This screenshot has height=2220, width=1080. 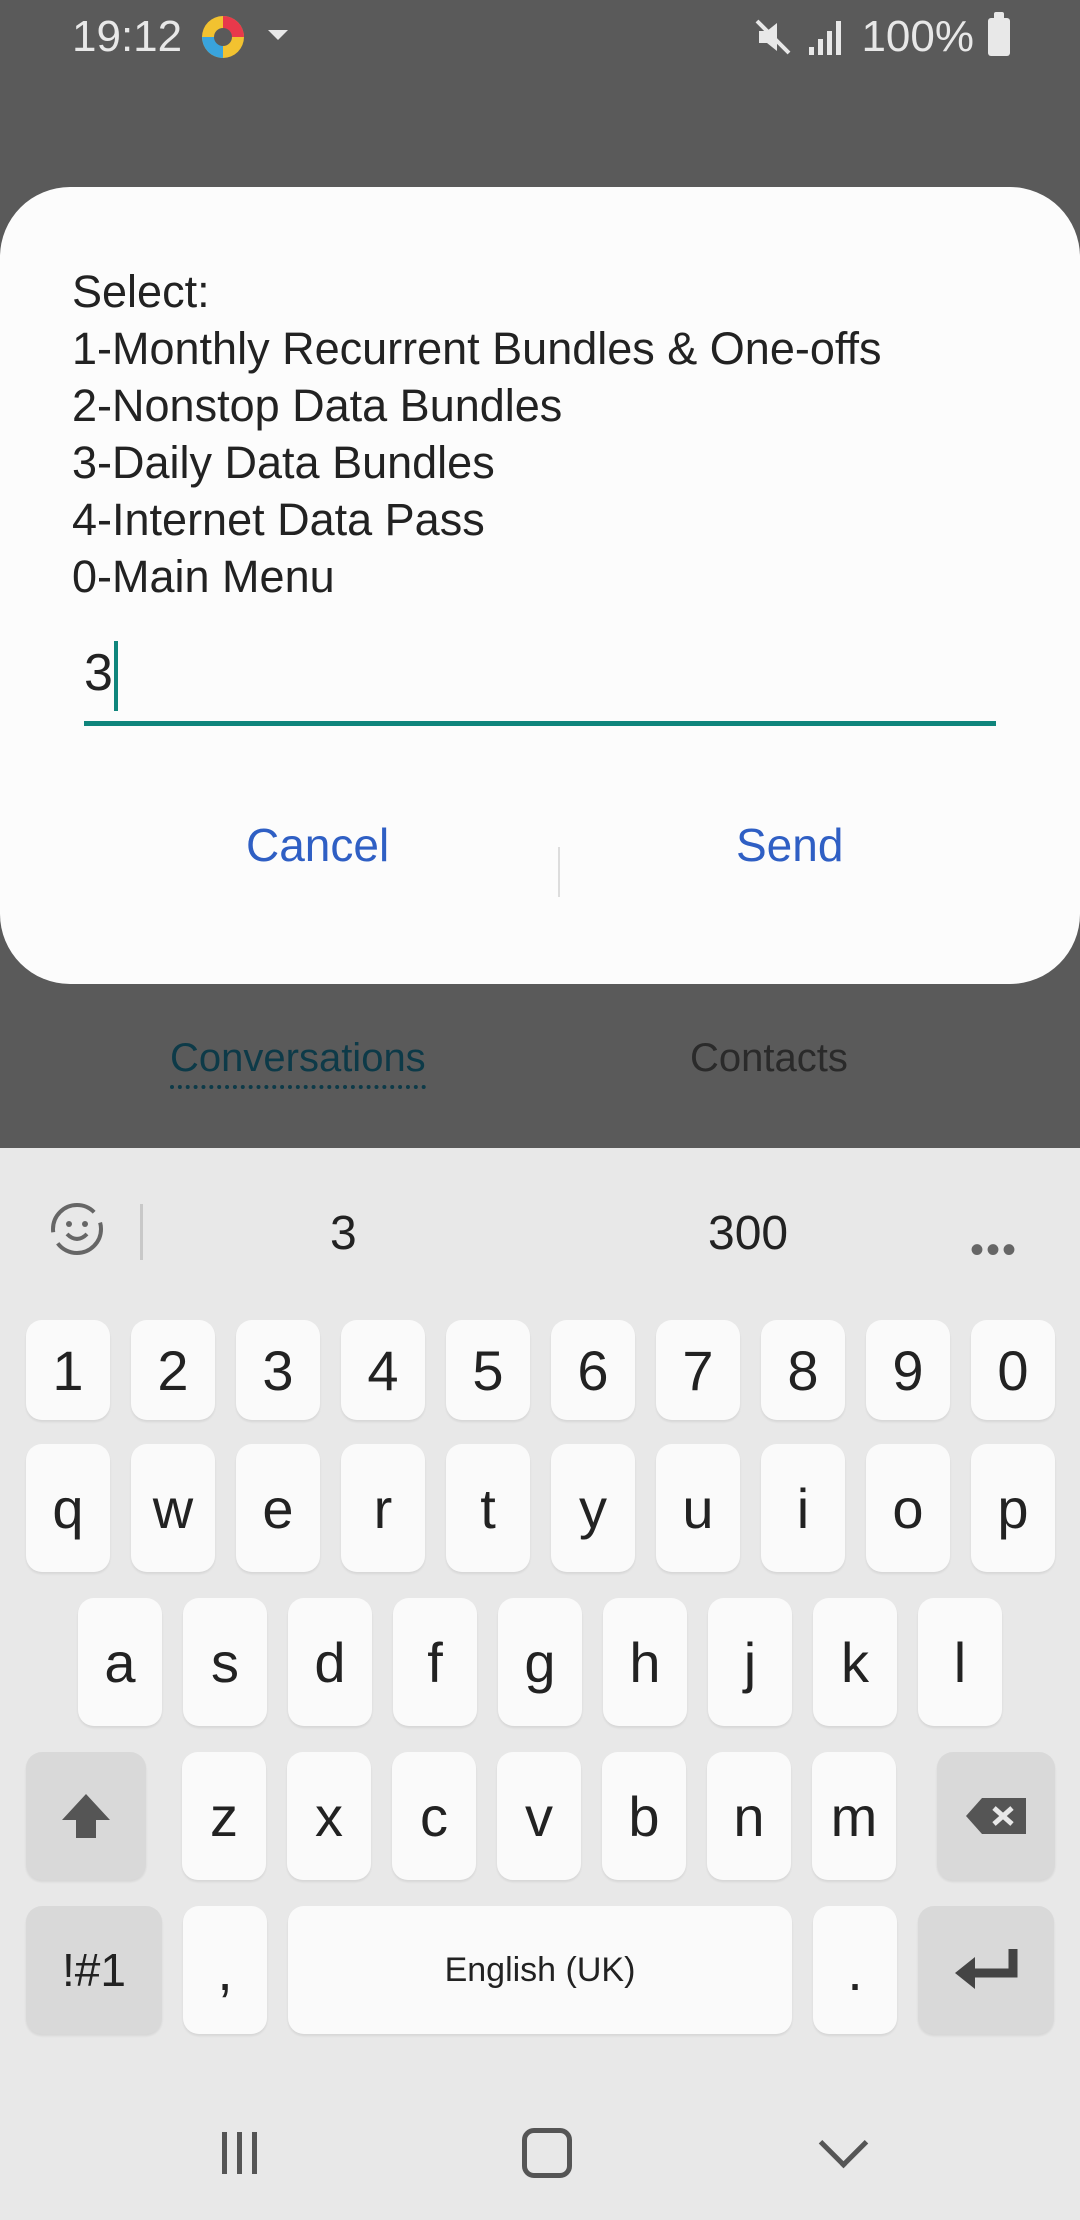 I want to click on message-line: 4-Internet Data Pass, so click(x=278, y=519).